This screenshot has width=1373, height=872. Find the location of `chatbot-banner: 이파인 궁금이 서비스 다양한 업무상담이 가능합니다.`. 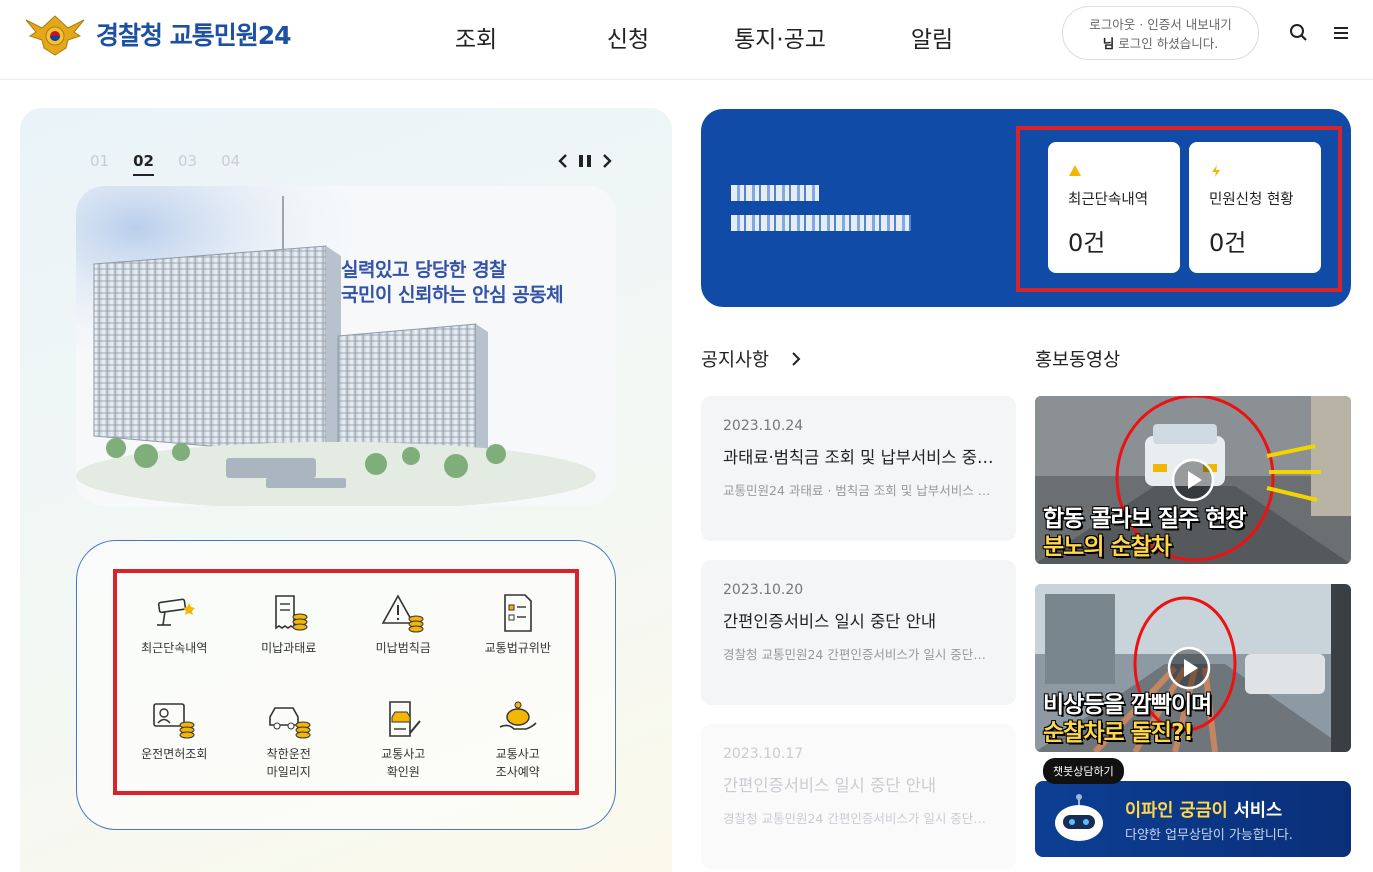

chatbot-banner: 이파인 궁금이 서비스 다양한 업무상담이 가능합니다. is located at coordinates (1193, 819).